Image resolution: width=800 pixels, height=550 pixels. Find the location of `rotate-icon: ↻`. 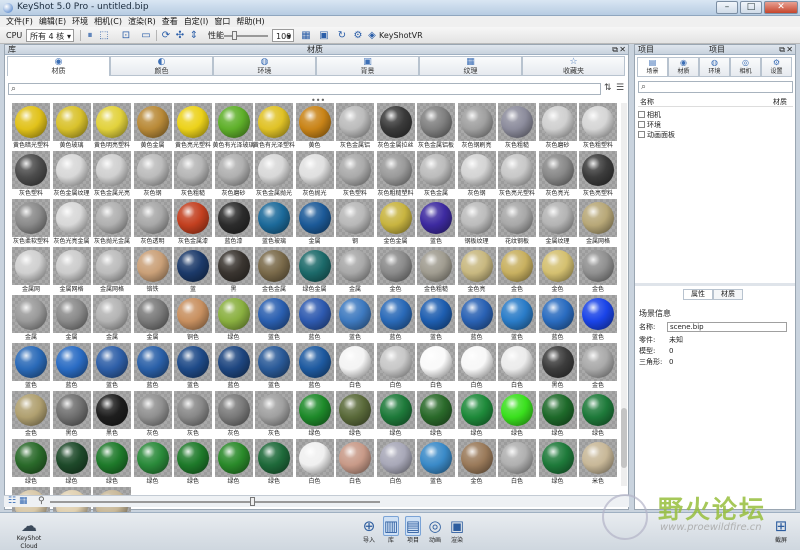

rotate-icon: ↻ is located at coordinates (342, 35).